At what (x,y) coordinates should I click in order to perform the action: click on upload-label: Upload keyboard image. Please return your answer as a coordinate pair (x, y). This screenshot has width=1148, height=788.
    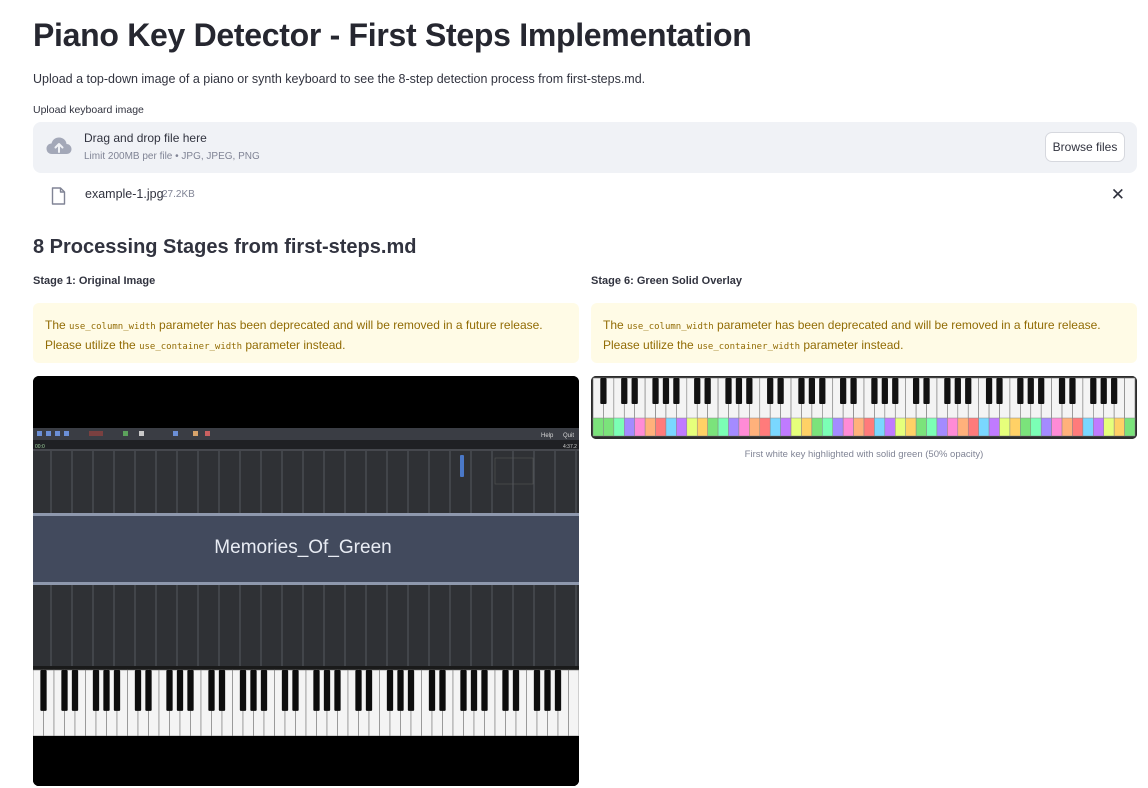
    Looking at the image, I should click on (88, 110).